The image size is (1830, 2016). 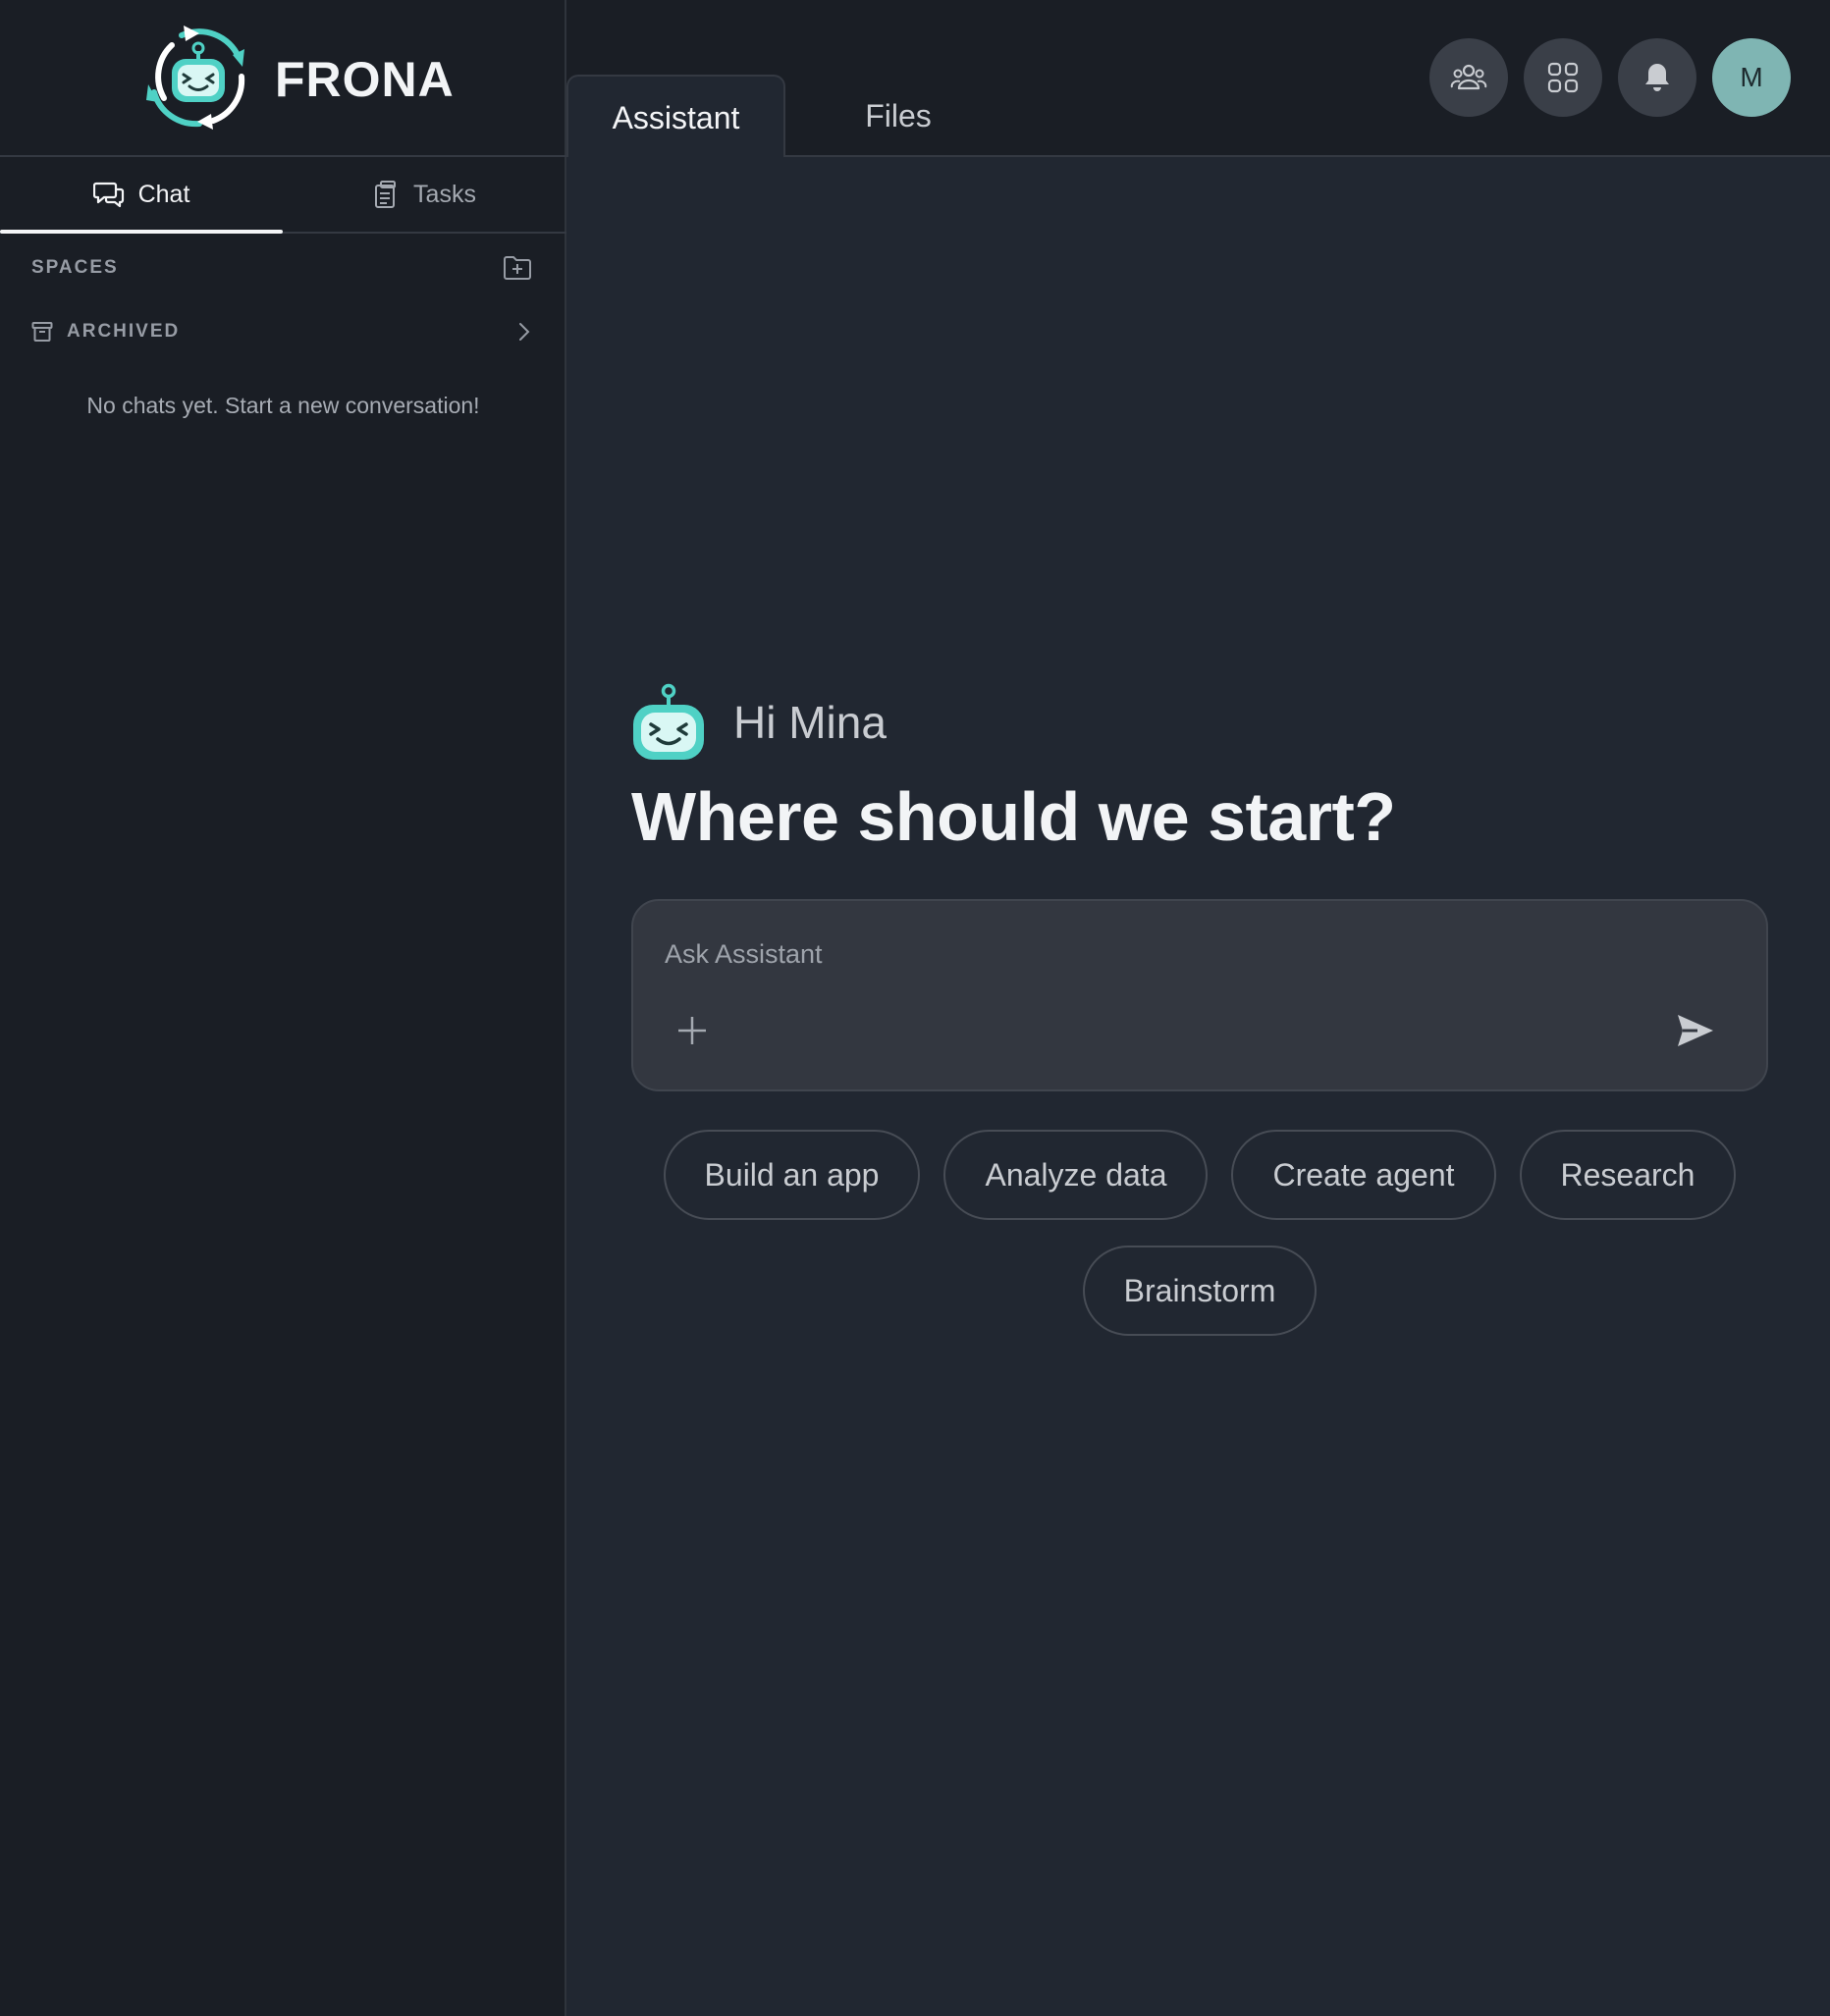 I want to click on chip-research: Research, so click(x=1628, y=1175).